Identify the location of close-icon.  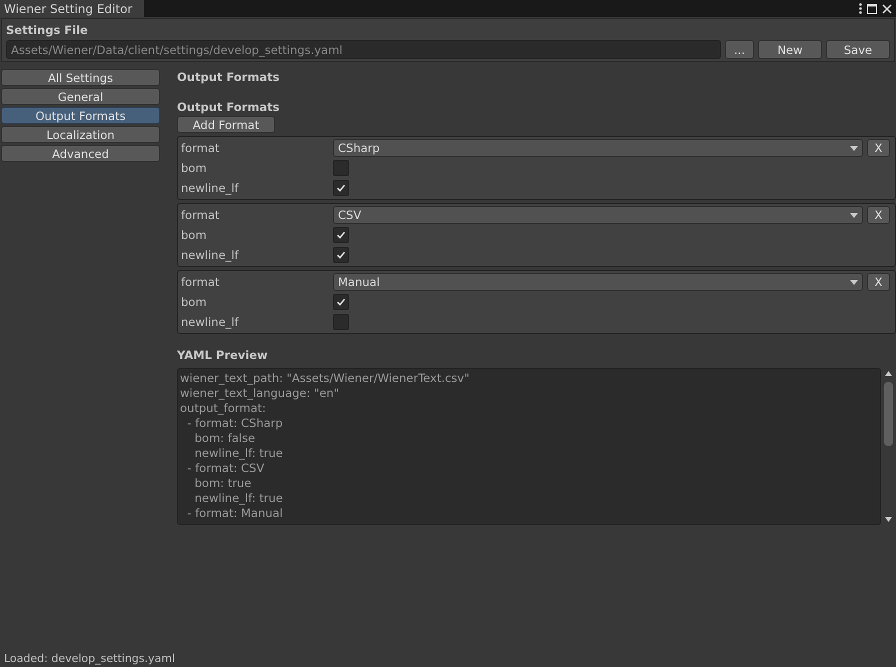
(887, 9).